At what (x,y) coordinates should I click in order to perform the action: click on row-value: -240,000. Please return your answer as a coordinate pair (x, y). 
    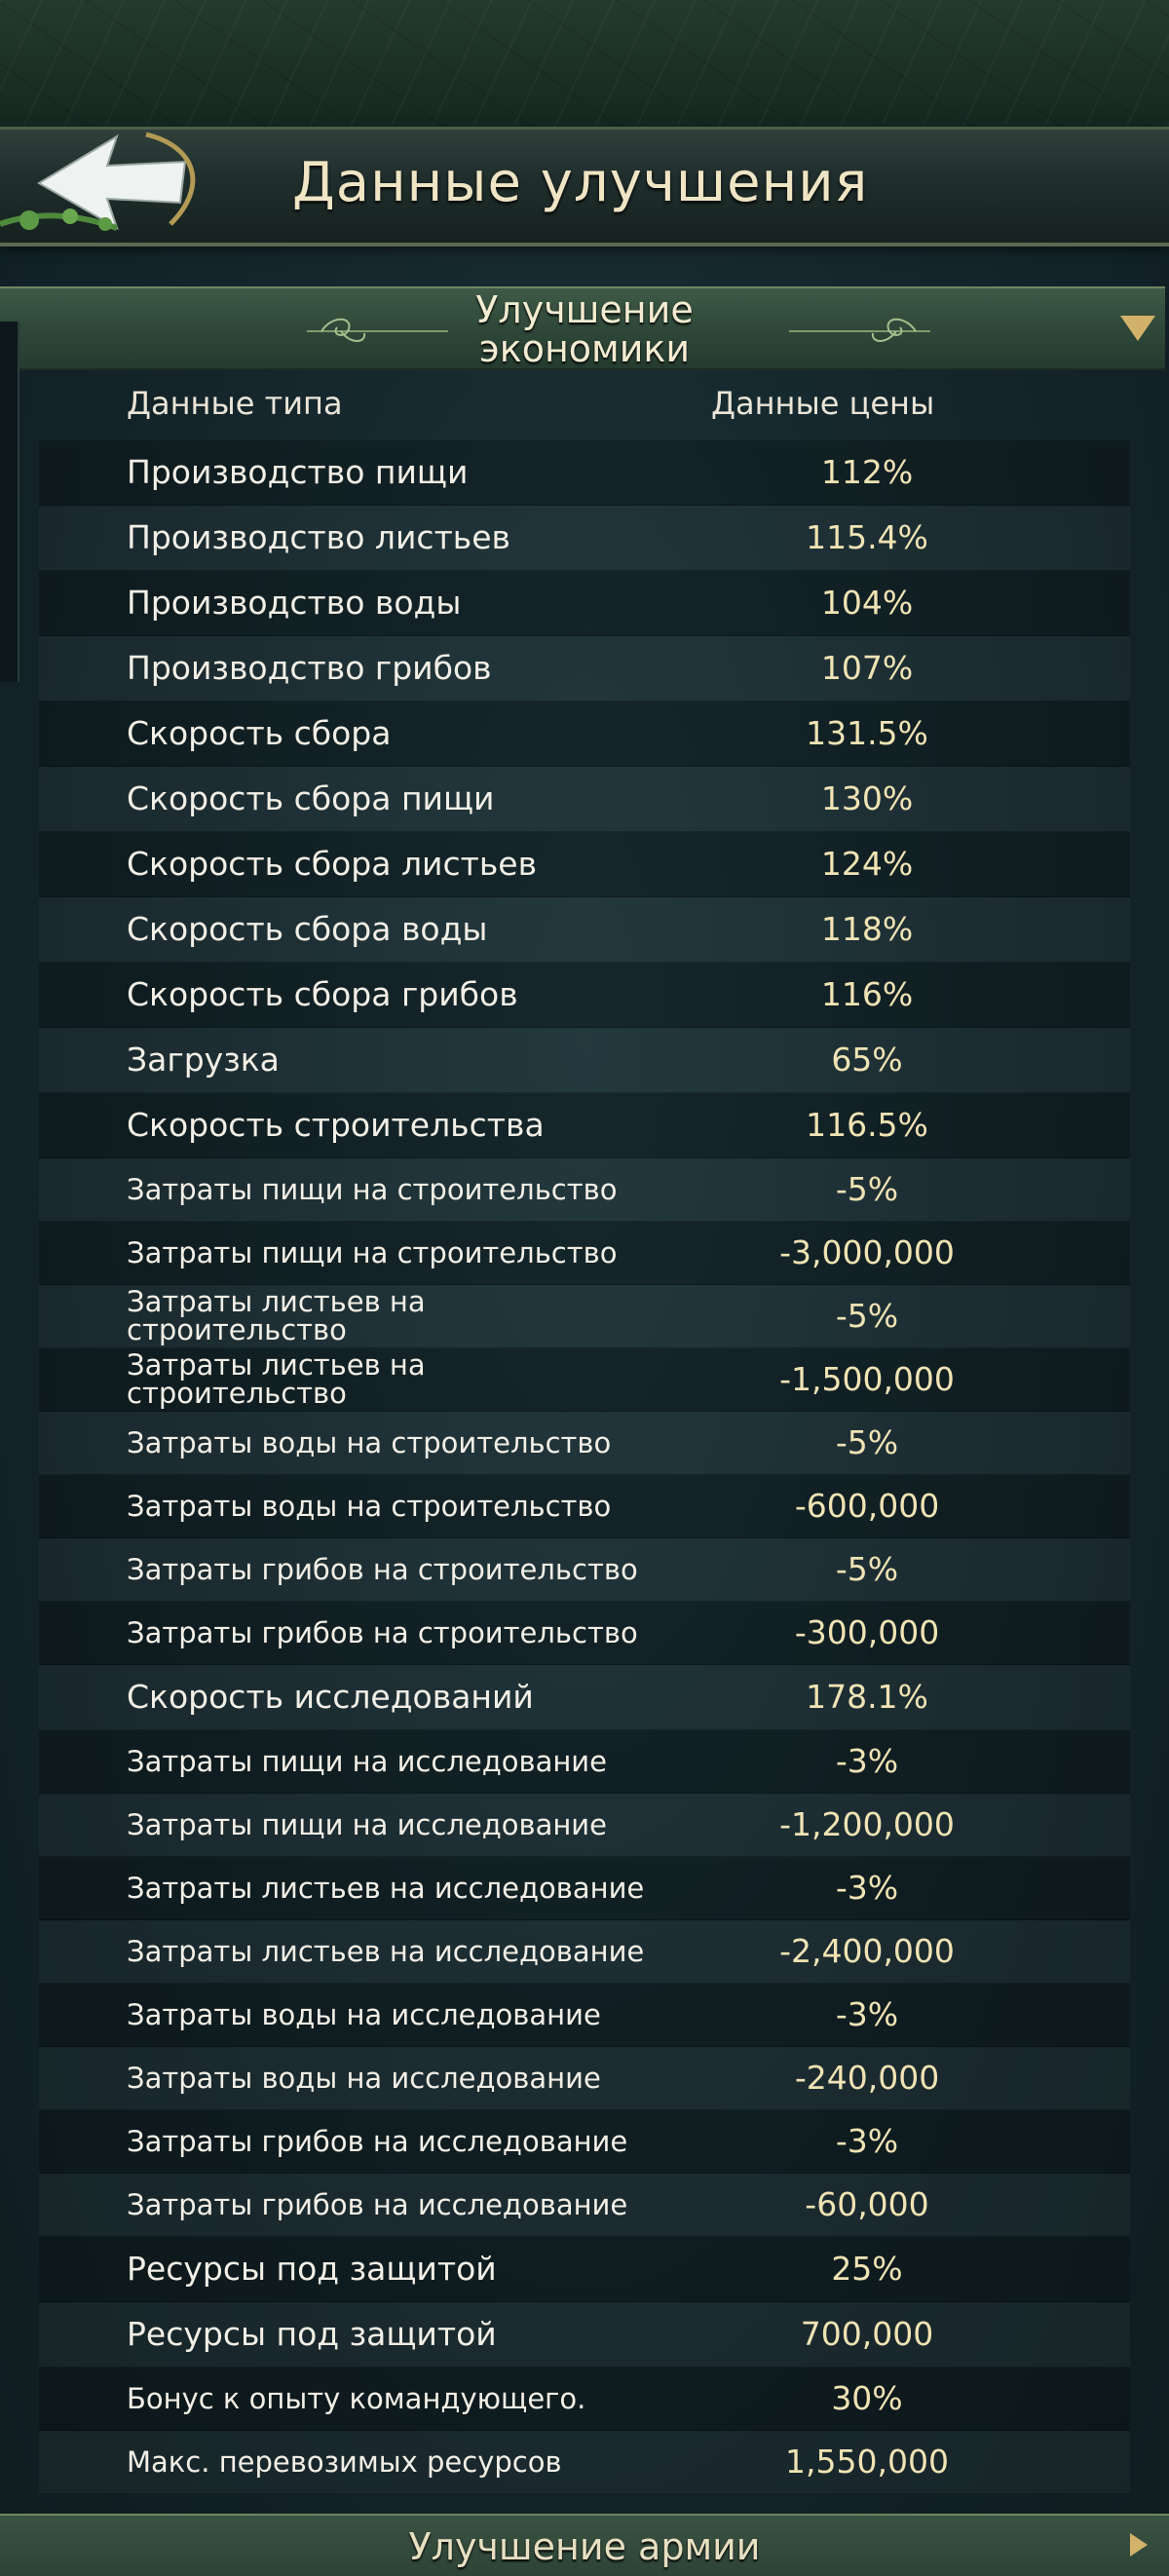
    Looking at the image, I should click on (867, 2078).